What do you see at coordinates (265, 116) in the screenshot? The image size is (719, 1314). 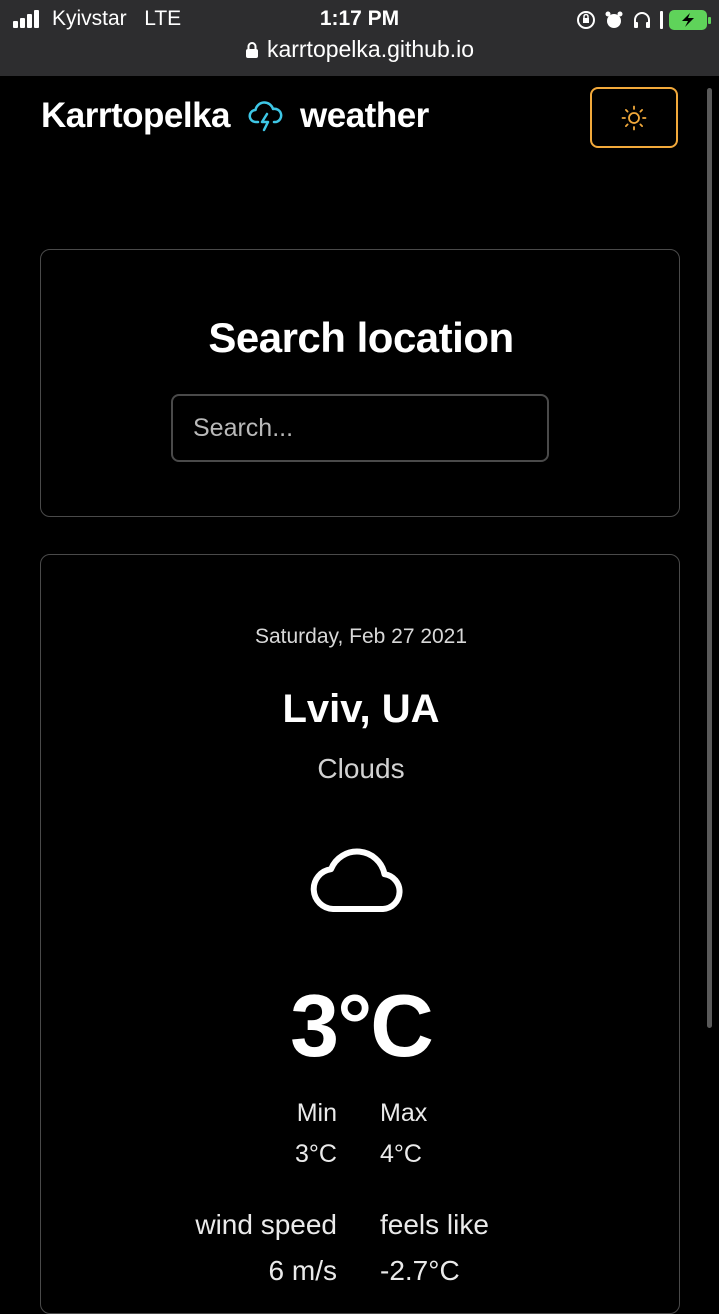 I see `cloud-lightning-icon` at bounding box center [265, 116].